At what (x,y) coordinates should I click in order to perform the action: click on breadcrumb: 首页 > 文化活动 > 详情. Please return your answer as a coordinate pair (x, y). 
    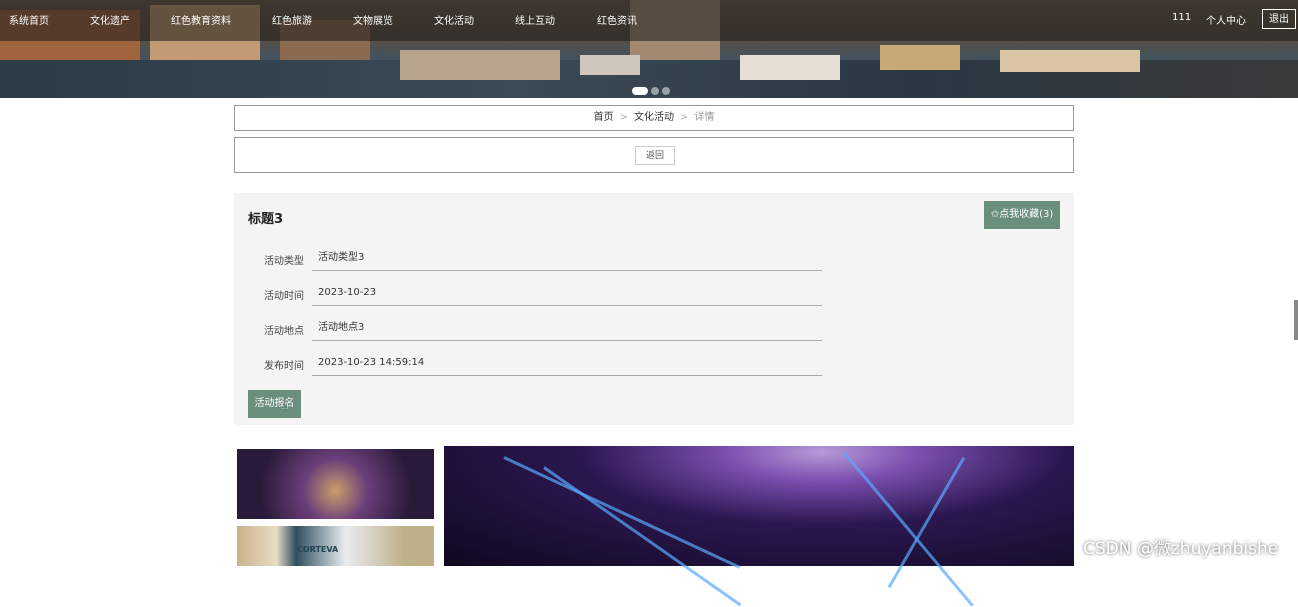
    Looking at the image, I should click on (654, 118).